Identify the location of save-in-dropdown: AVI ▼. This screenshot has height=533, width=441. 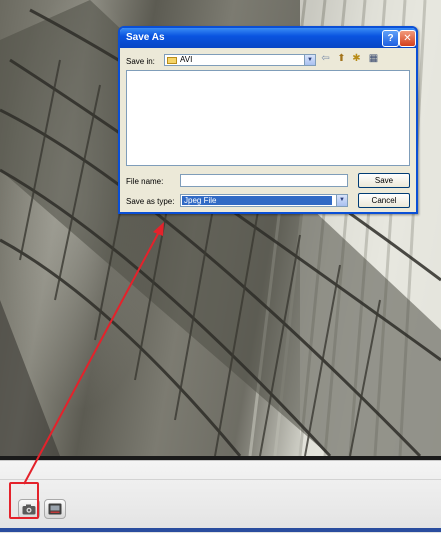
(240, 60).